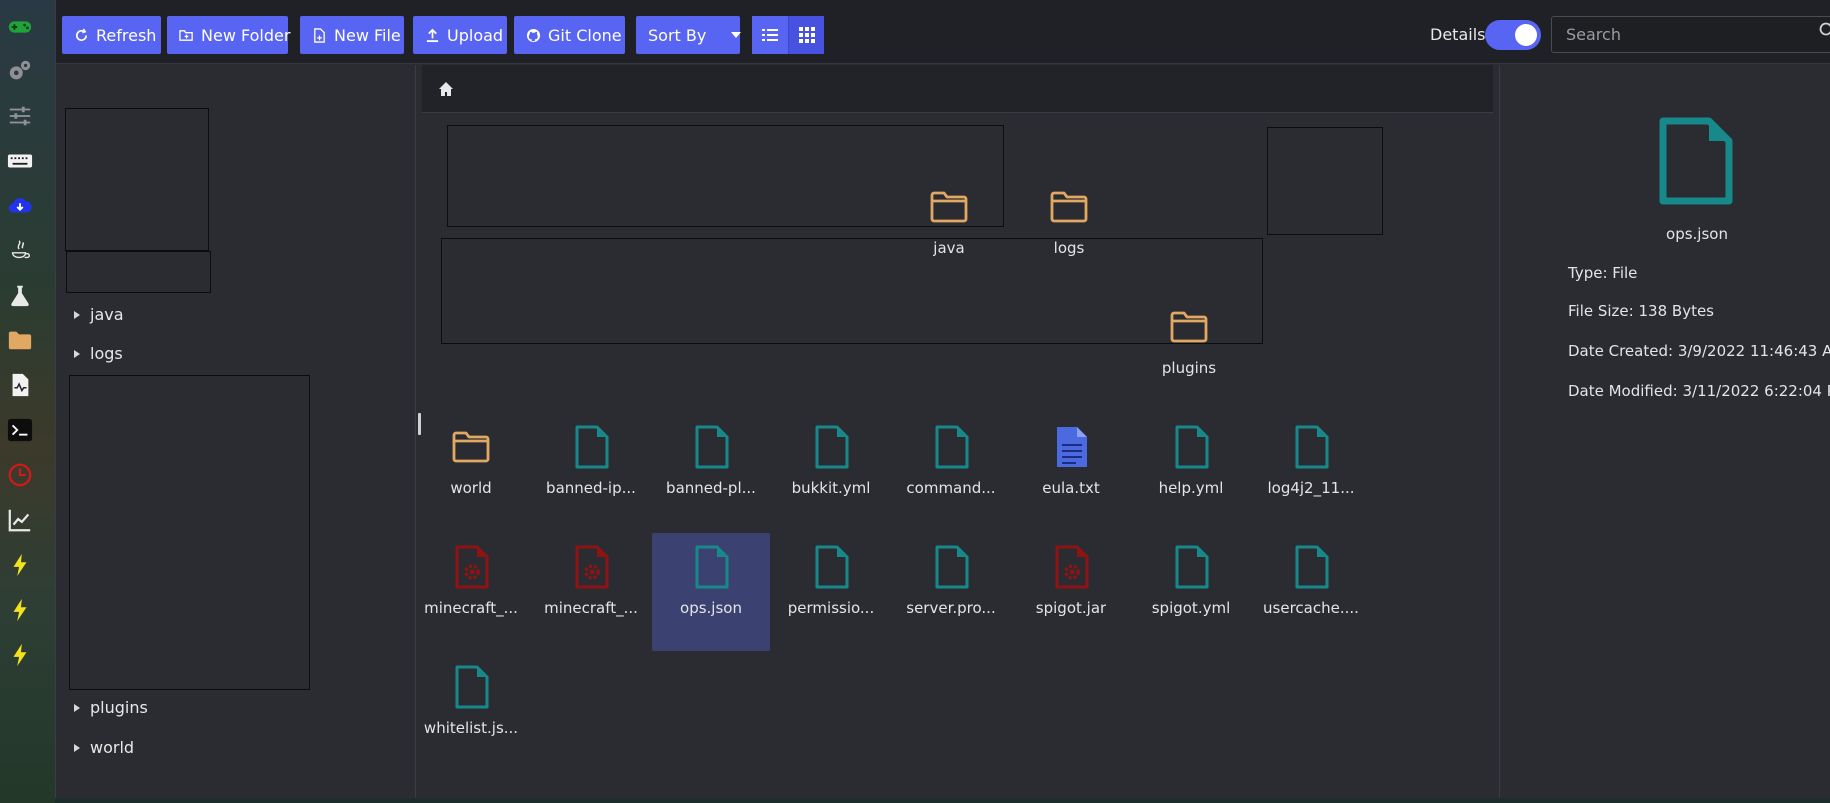 Image resolution: width=1830 pixels, height=803 pixels. I want to click on file-item: eula.txt, so click(1071, 472).